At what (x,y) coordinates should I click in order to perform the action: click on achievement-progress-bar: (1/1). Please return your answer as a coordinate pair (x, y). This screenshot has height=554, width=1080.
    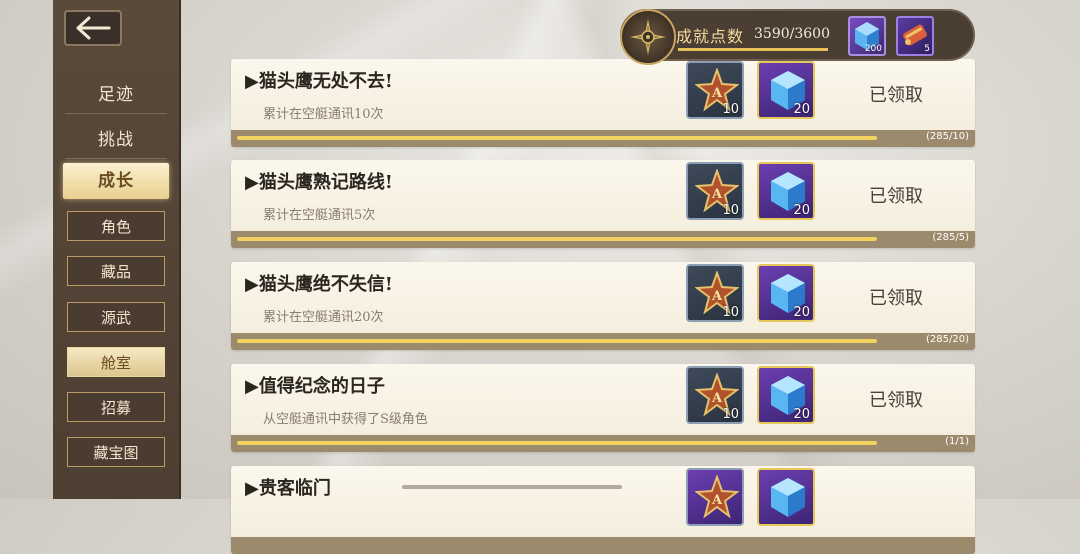
    Looking at the image, I should click on (603, 443).